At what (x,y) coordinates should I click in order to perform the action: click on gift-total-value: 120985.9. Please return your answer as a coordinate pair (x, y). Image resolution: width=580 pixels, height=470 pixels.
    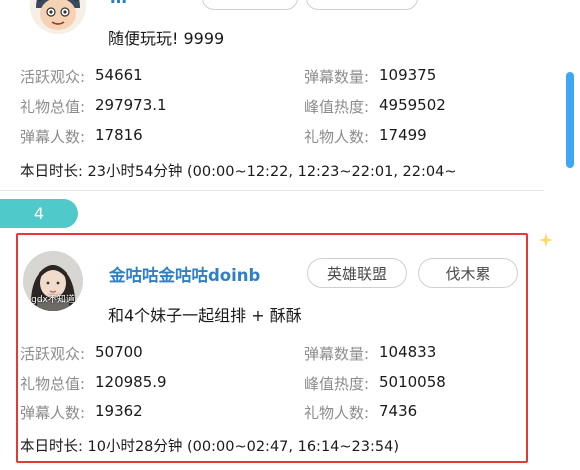
    Looking at the image, I should click on (131, 382).